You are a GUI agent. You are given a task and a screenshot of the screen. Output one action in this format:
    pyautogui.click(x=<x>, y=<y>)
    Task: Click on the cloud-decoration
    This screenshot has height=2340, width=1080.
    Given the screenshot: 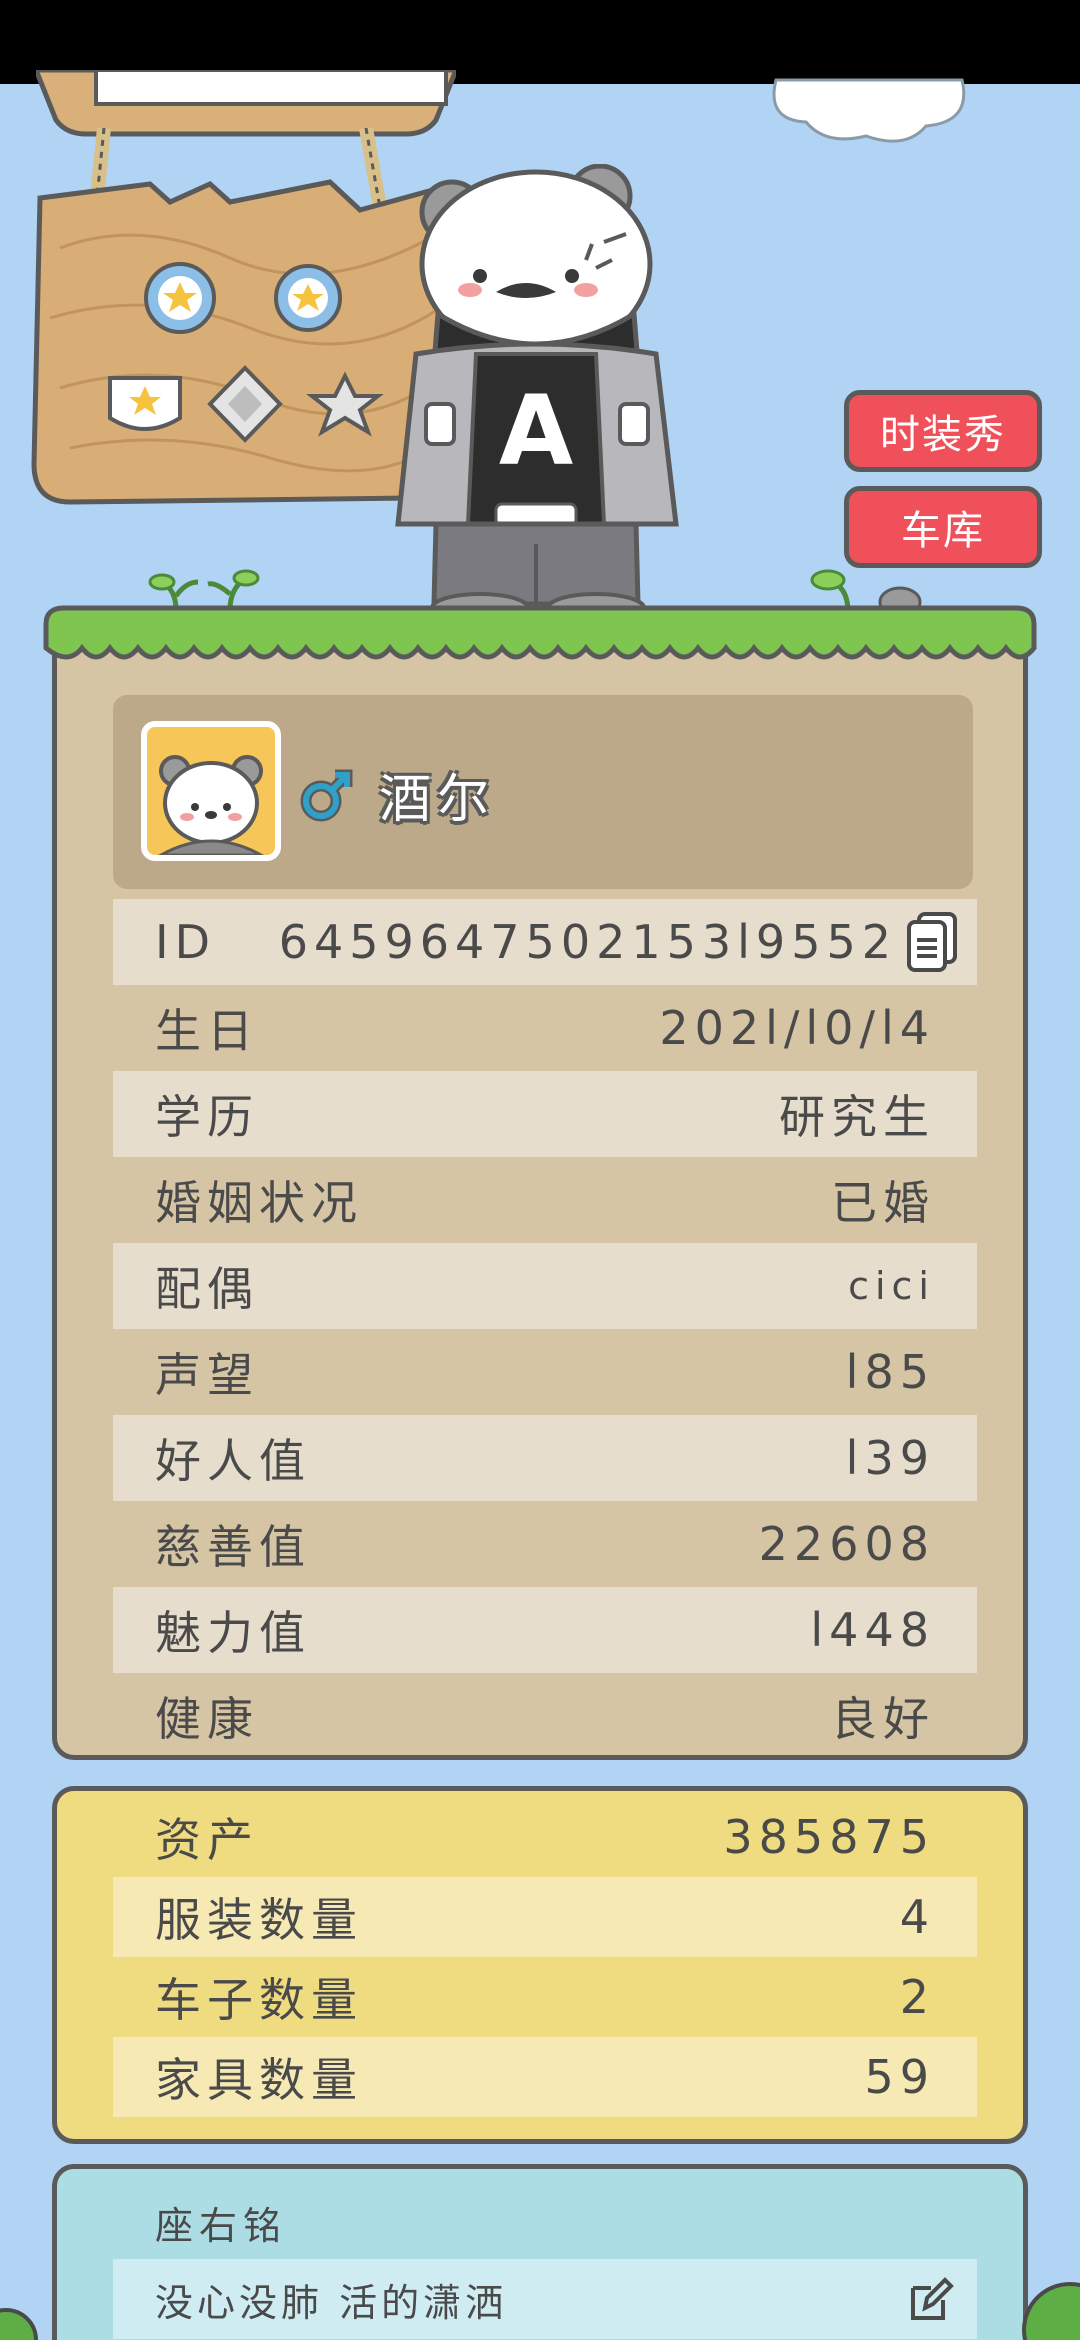 What is the action you would take?
    pyautogui.click(x=869, y=110)
    